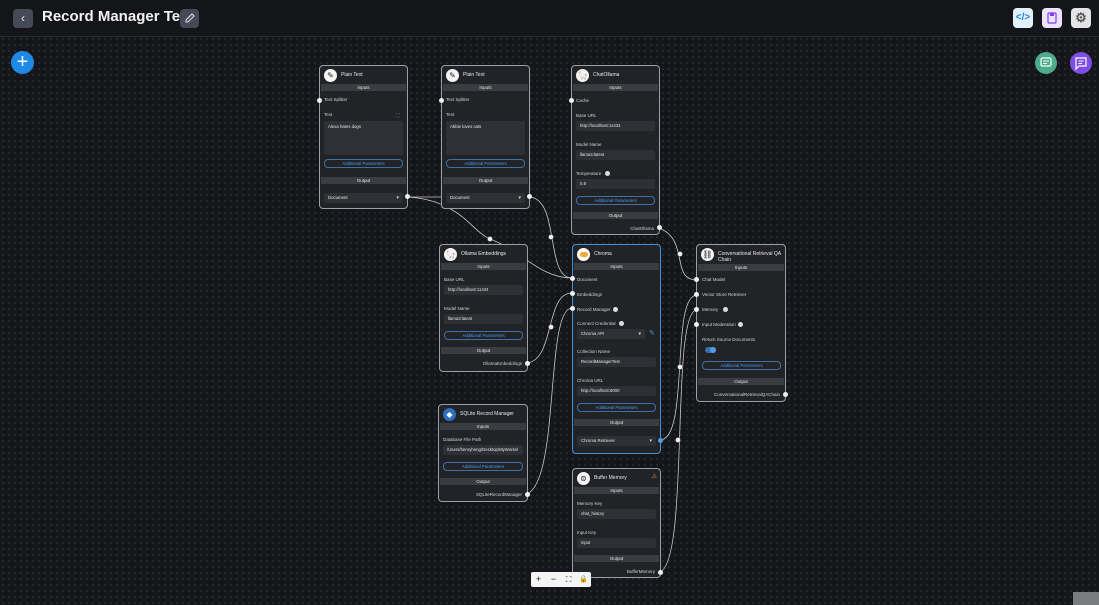 This screenshot has width=1099, height=605. Describe the element at coordinates (474, 75) in the screenshot. I see `node-title: Plain Text` at that location.